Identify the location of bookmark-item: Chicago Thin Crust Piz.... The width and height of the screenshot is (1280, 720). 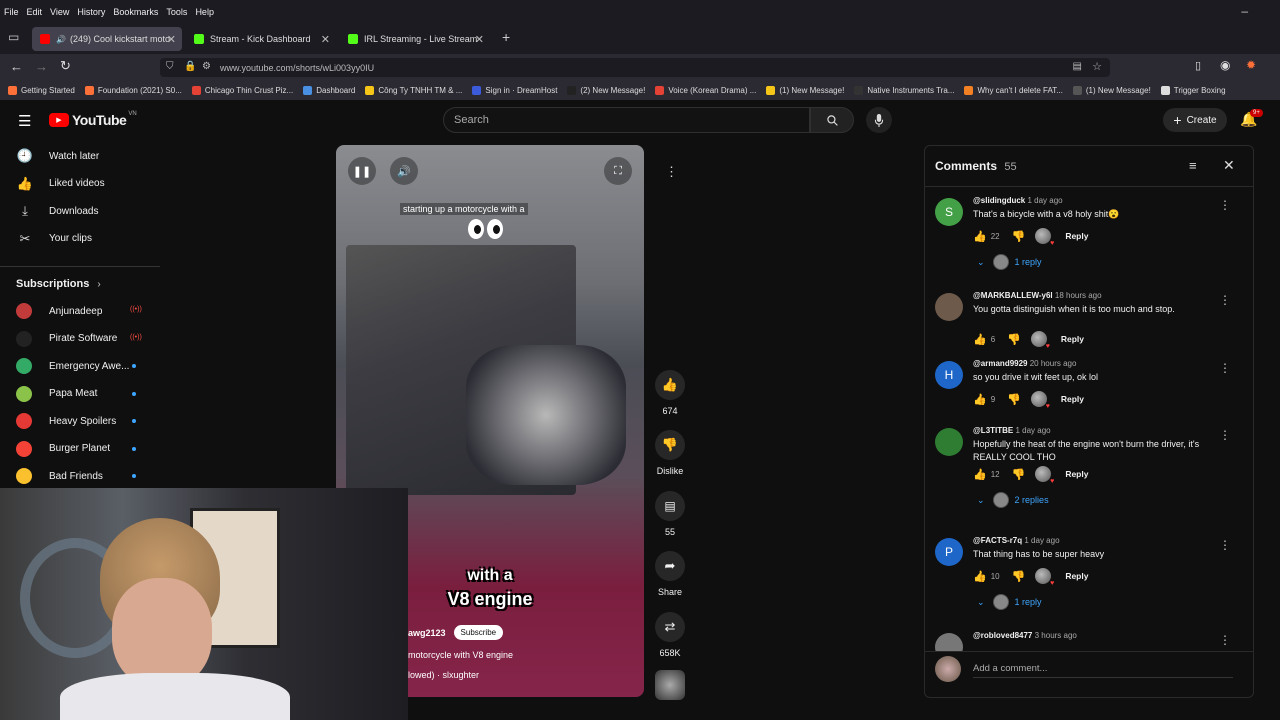
(242, 90).